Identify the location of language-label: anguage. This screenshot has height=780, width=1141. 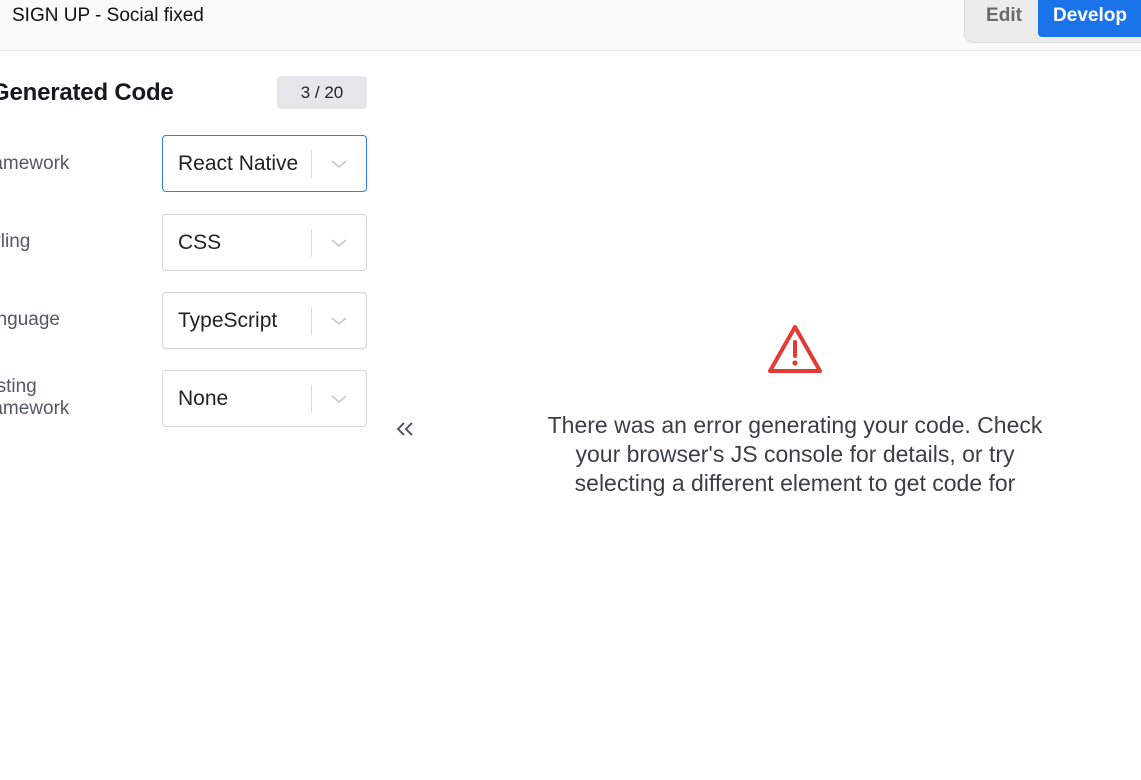
(30, 319).